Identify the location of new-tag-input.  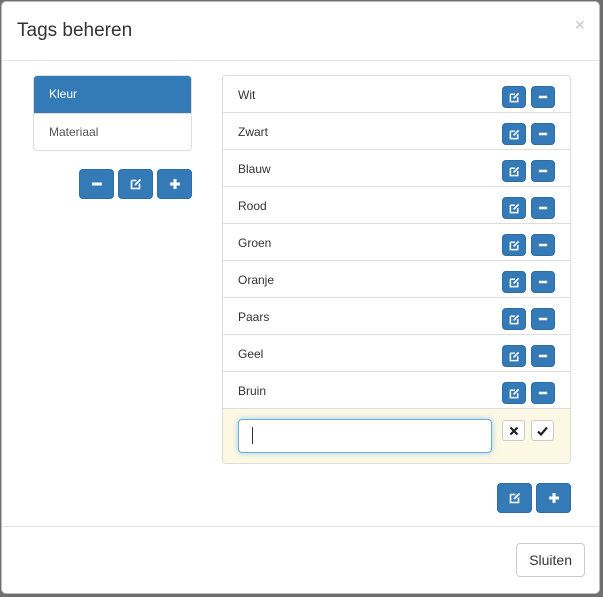
(365, 436).